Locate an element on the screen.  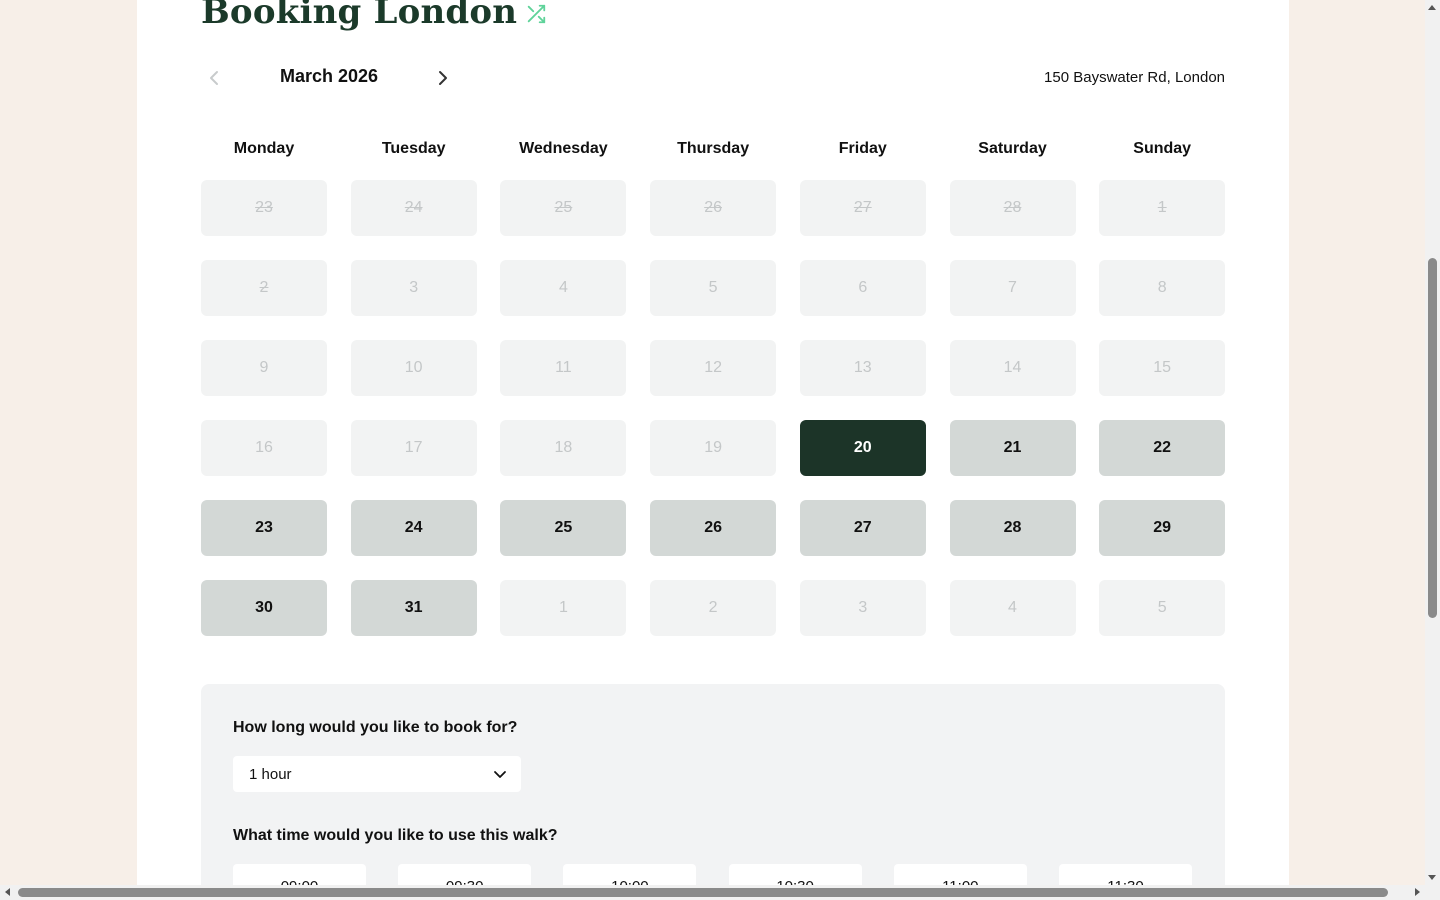
time-slot-button: 09:30 is located at coordinates (465, 874).